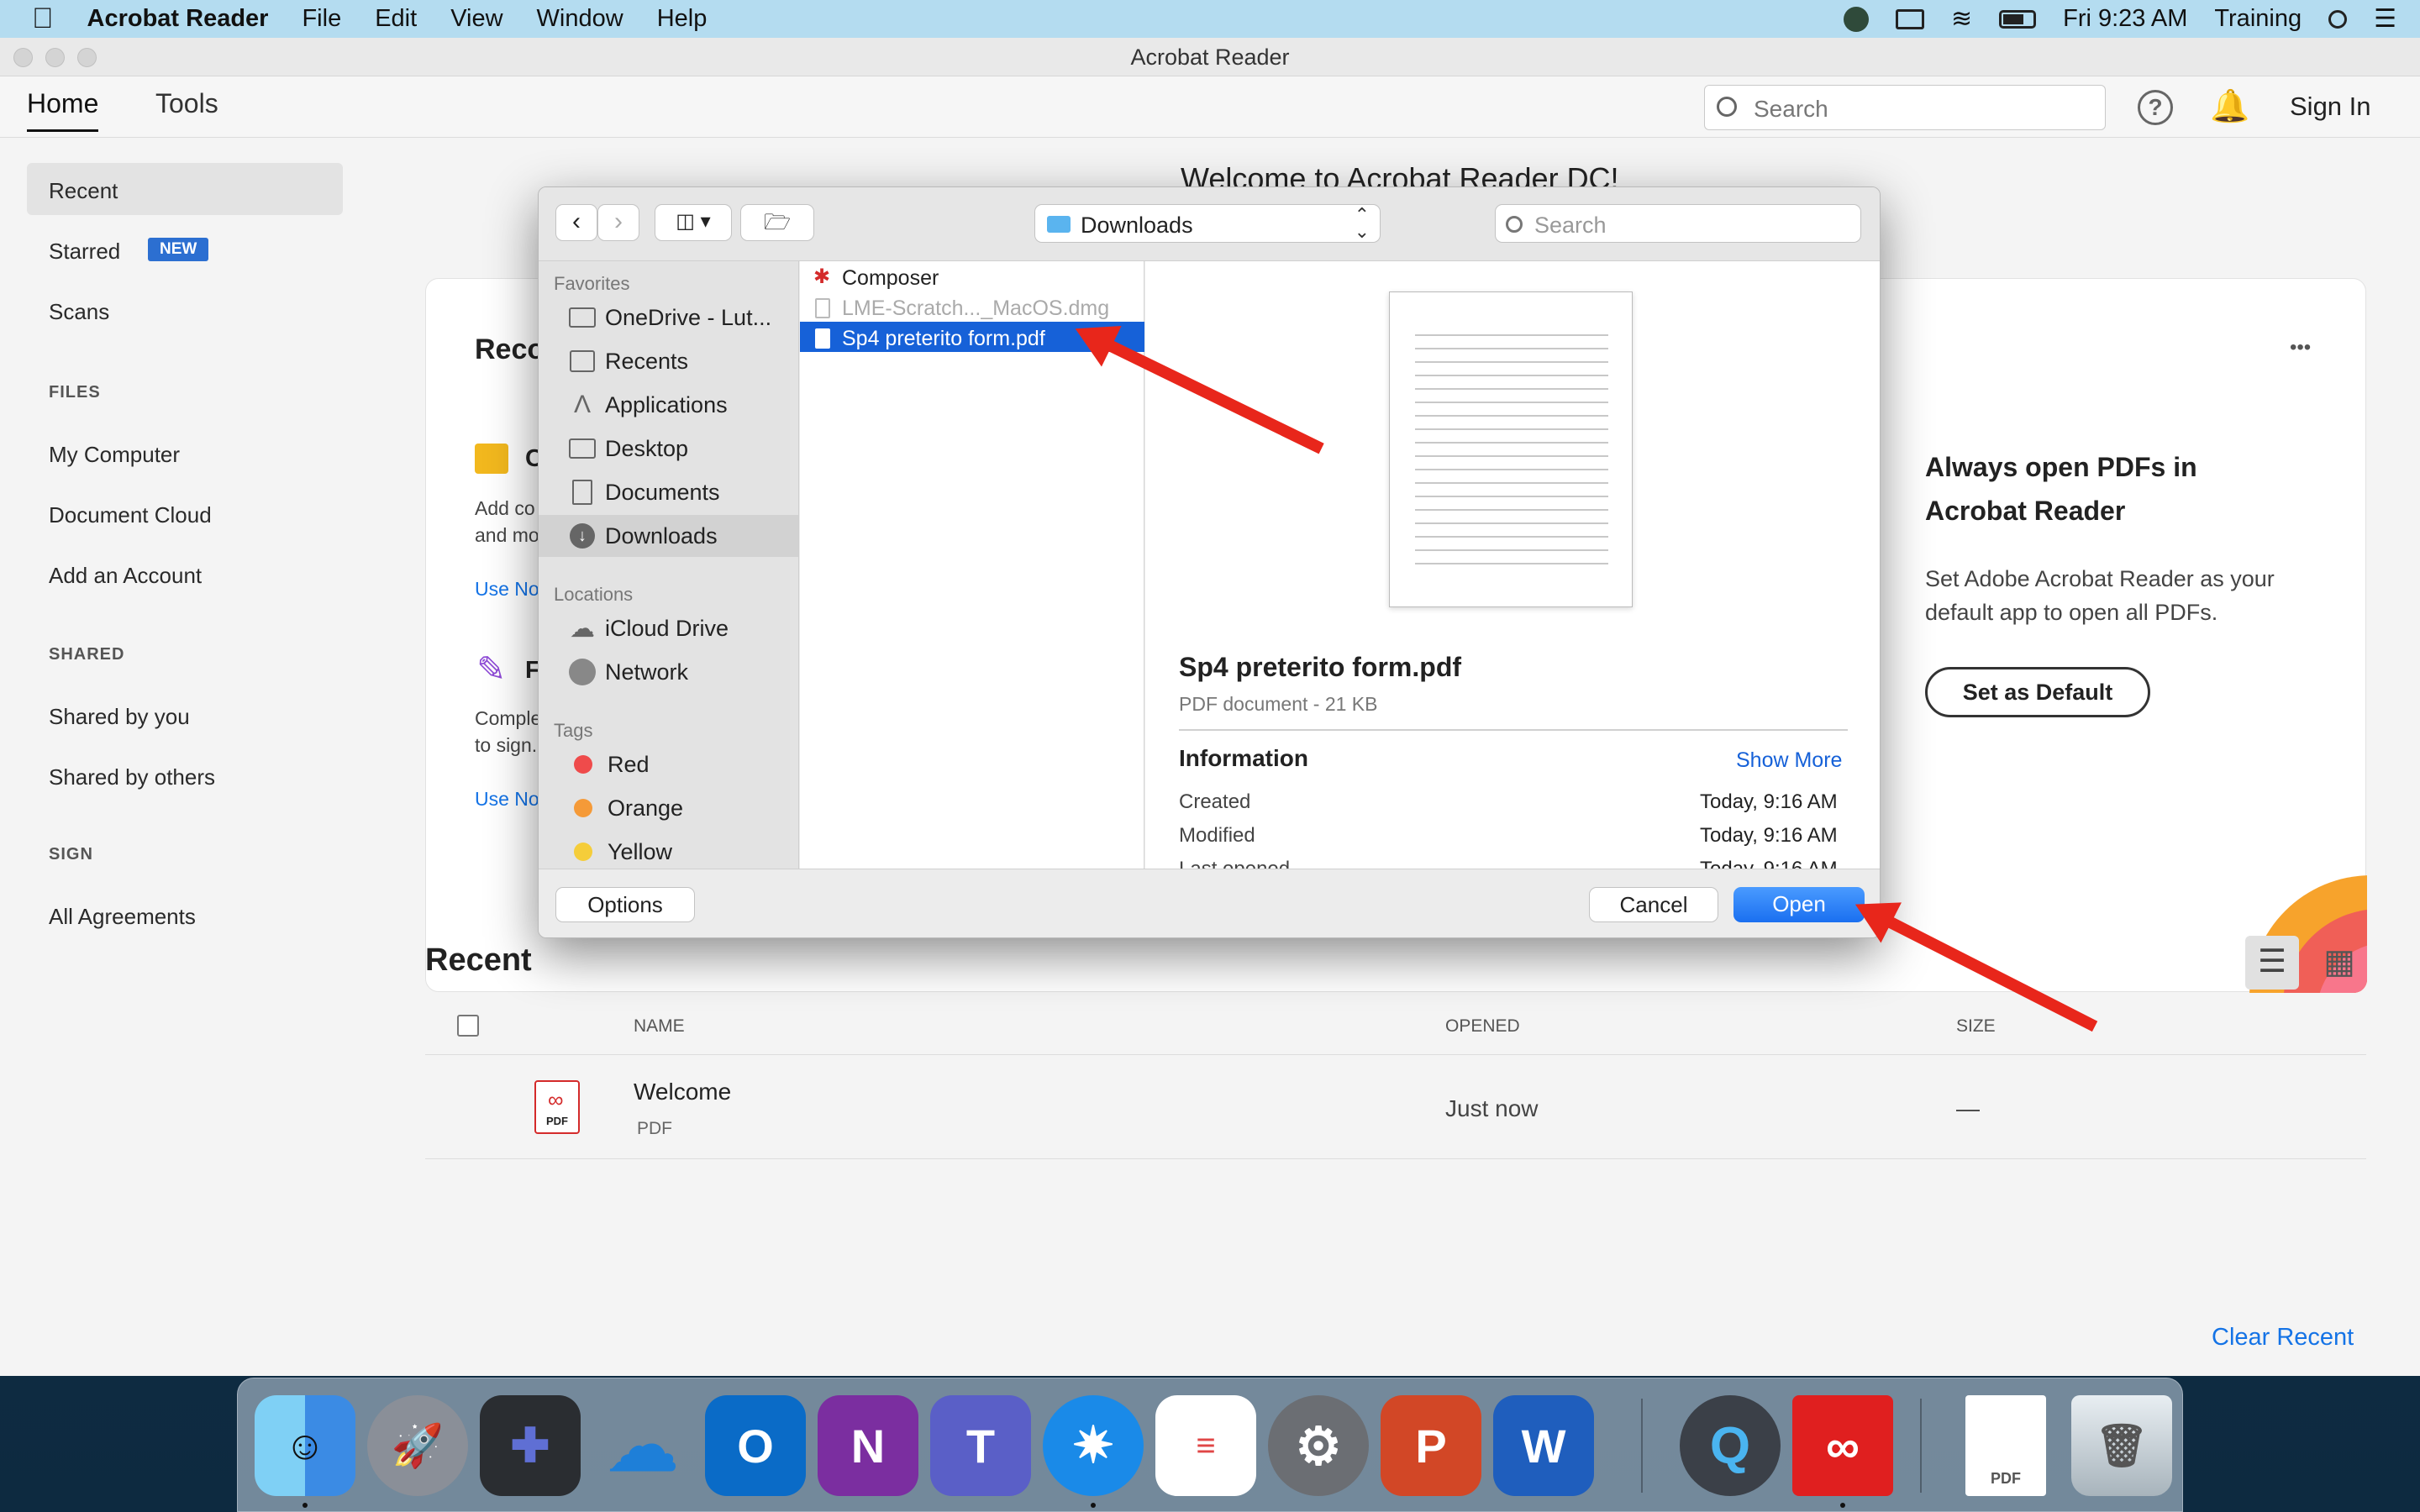 Image resolution: width=2420 pixels, height=1512 pixels. What do you see at coordinates (777, 222) in the screenshot?
I see `new-folder-button: 🗁` at bounding box center [777, 222].